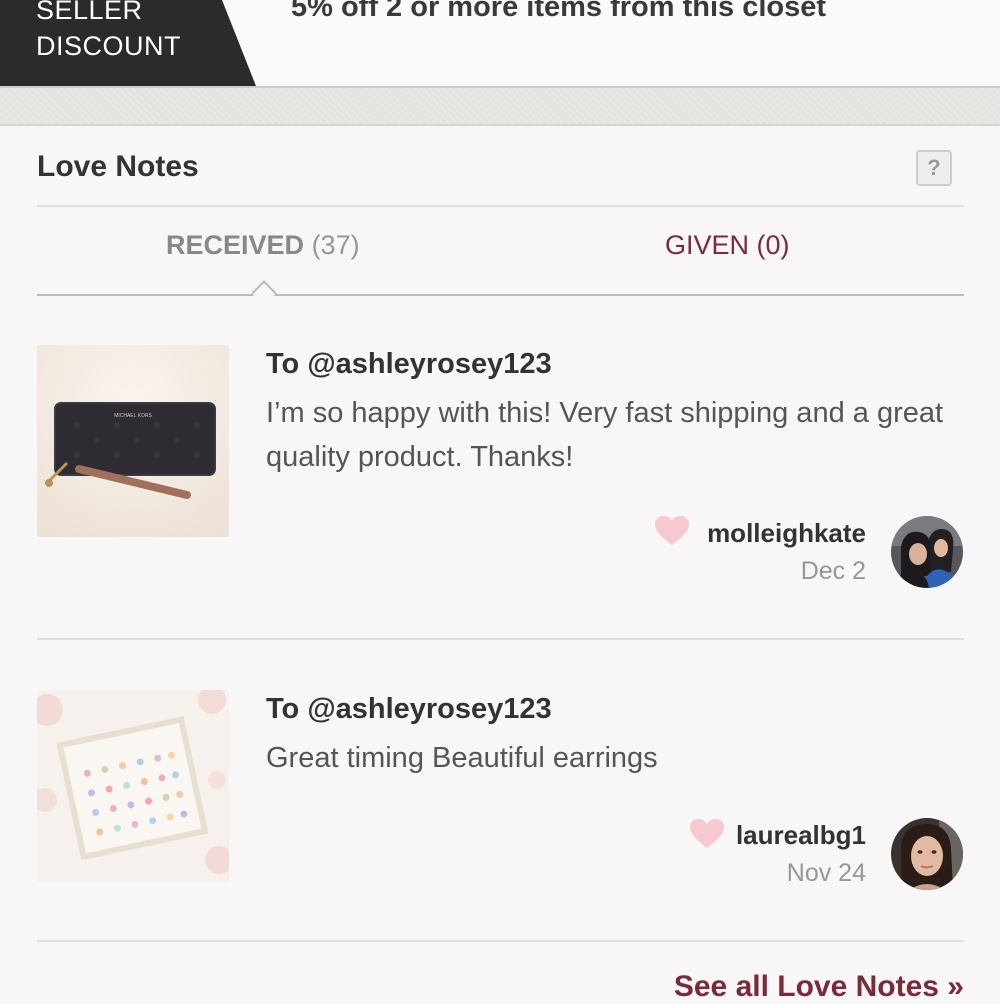 The height and width of the screenshot is (1004, 1000). What do you see at coordinates (335, 245) in the screenshot?
I see `tab-received-count: (37)` at bounding box center [335, 245].